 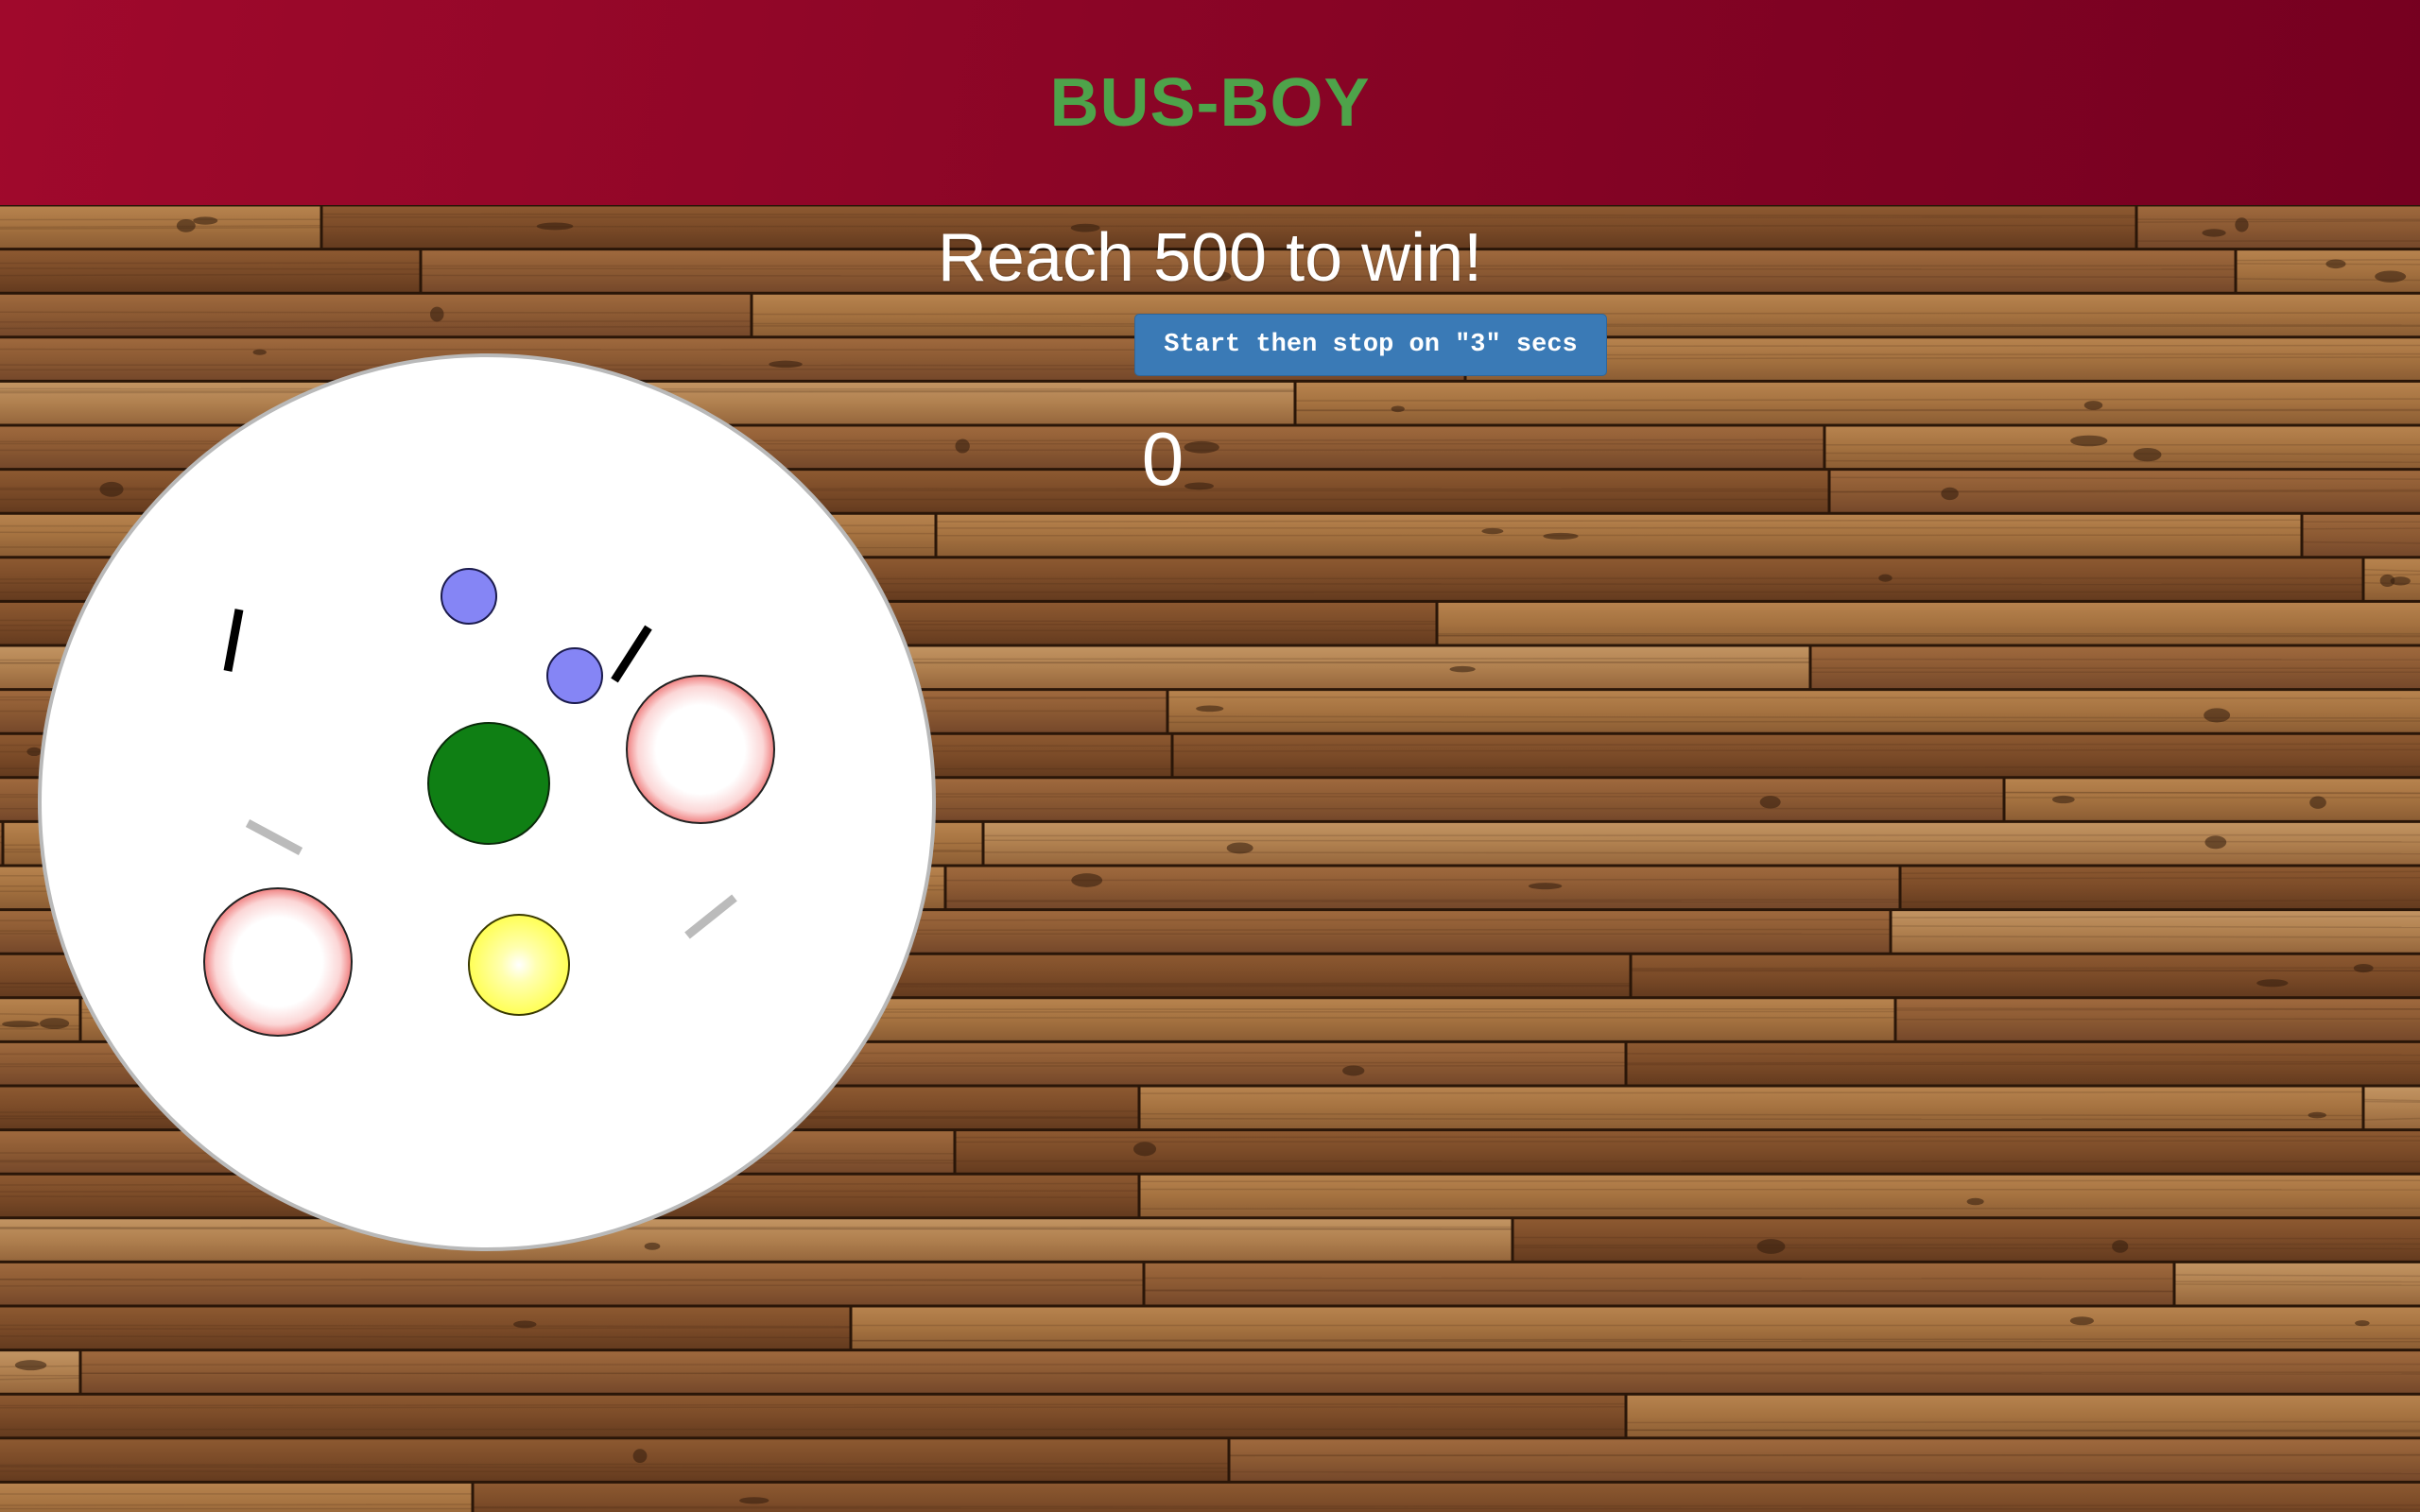 What do you see at coordinates (1370, 345) in the screenshot?
I see `start-stop-button: Start then stop on "3" secs` at bounding box center [1370, 345].